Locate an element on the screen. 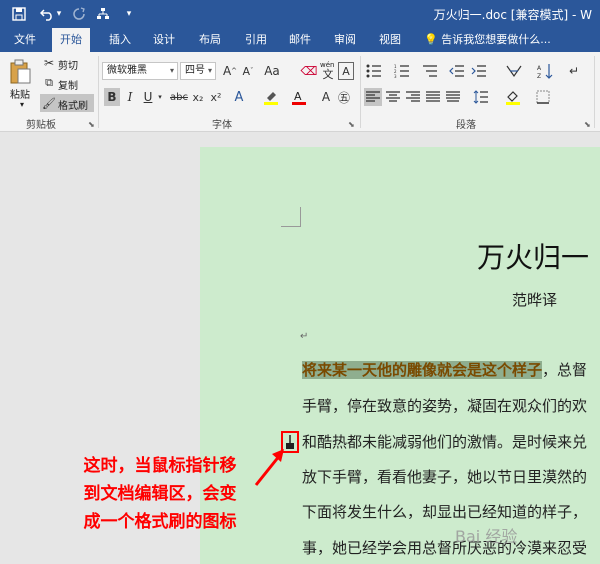 This screenshot has width=600, height=564. change-case-icon: Aa is located at coordinates (272, 71).